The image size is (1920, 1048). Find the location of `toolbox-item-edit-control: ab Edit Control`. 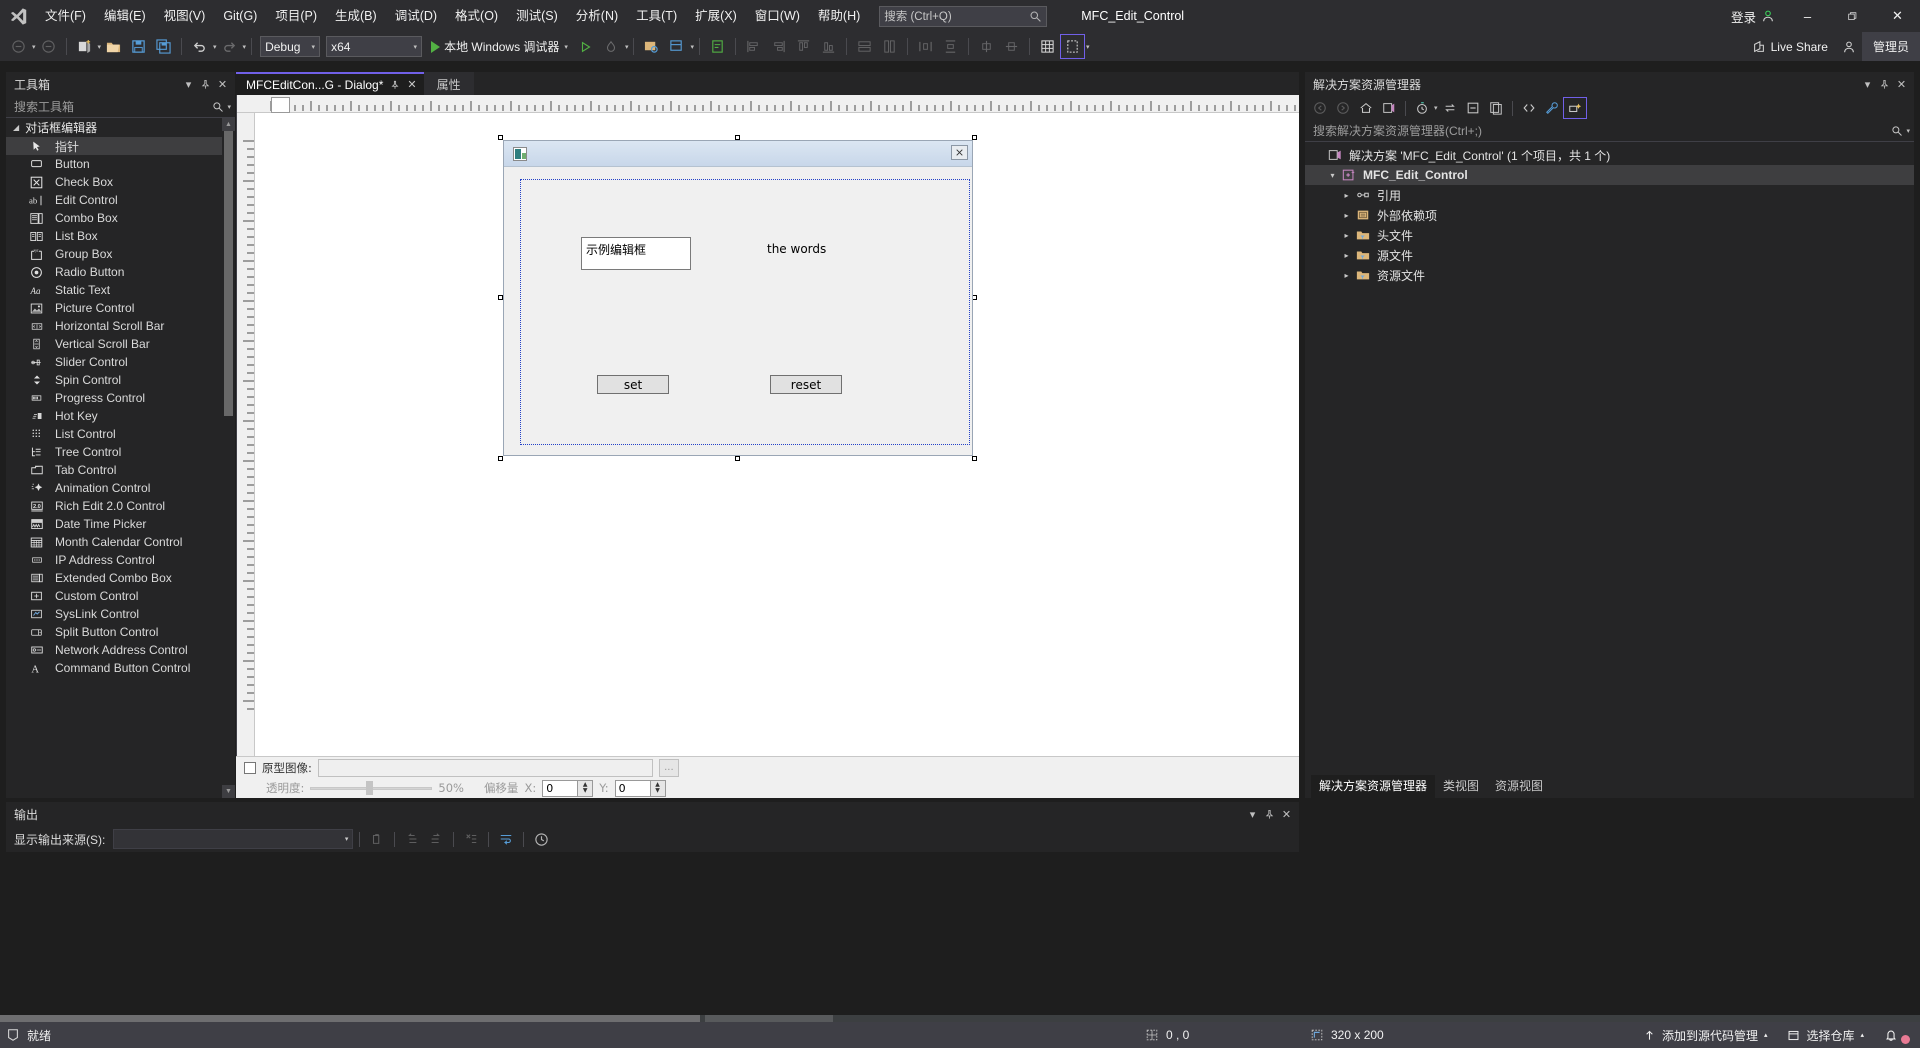

toolbox-item-edit-control: ab Edit Control is located at coordinates (120, 200).